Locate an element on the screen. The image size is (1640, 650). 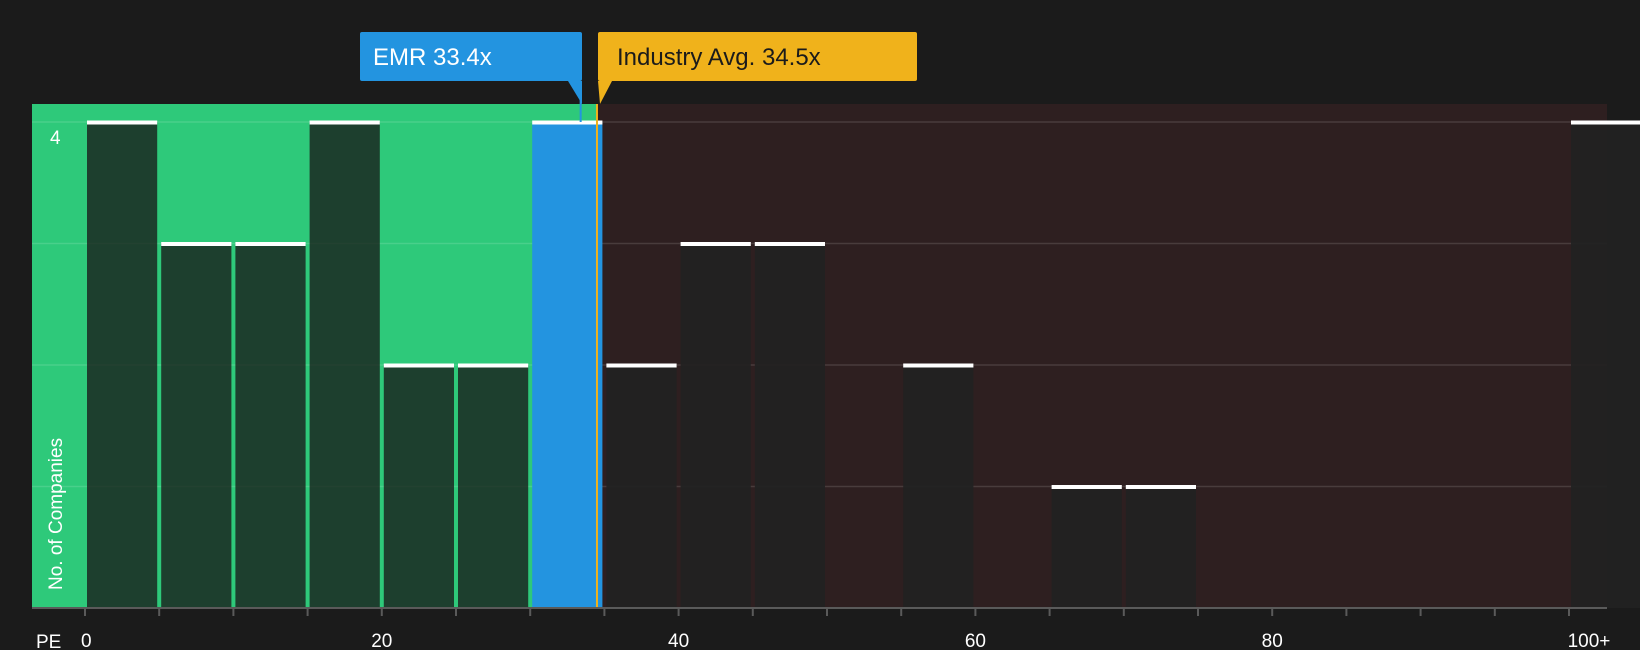
y-axis-title: No. of Companies is located at coordinates (56, 514).